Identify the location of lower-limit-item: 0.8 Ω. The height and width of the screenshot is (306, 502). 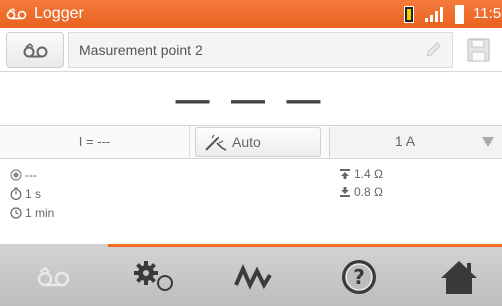
(361, 192).